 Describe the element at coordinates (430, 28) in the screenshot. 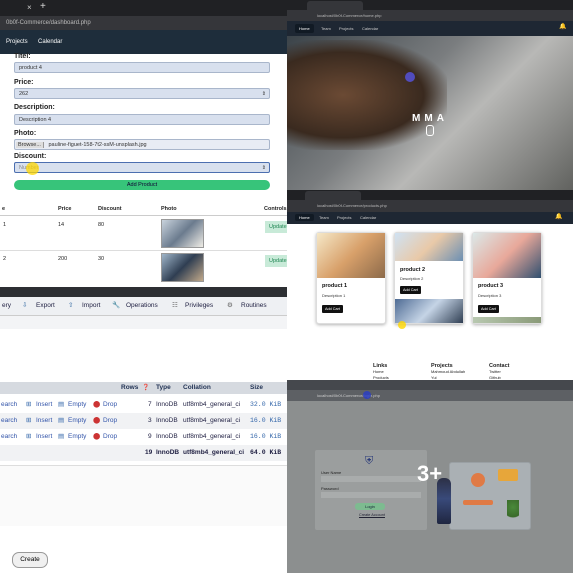

I see `navbar: Home Team Projects Calendar 🔔` at that location.